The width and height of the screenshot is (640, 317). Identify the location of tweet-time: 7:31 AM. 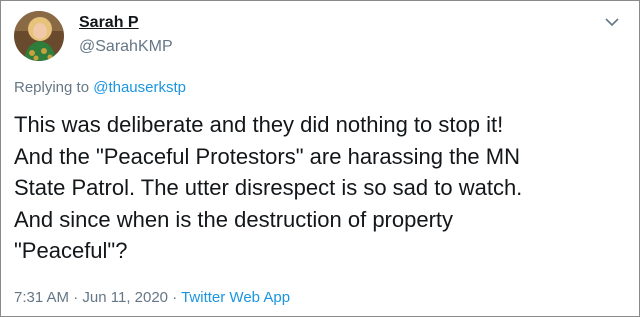
(41, 297).